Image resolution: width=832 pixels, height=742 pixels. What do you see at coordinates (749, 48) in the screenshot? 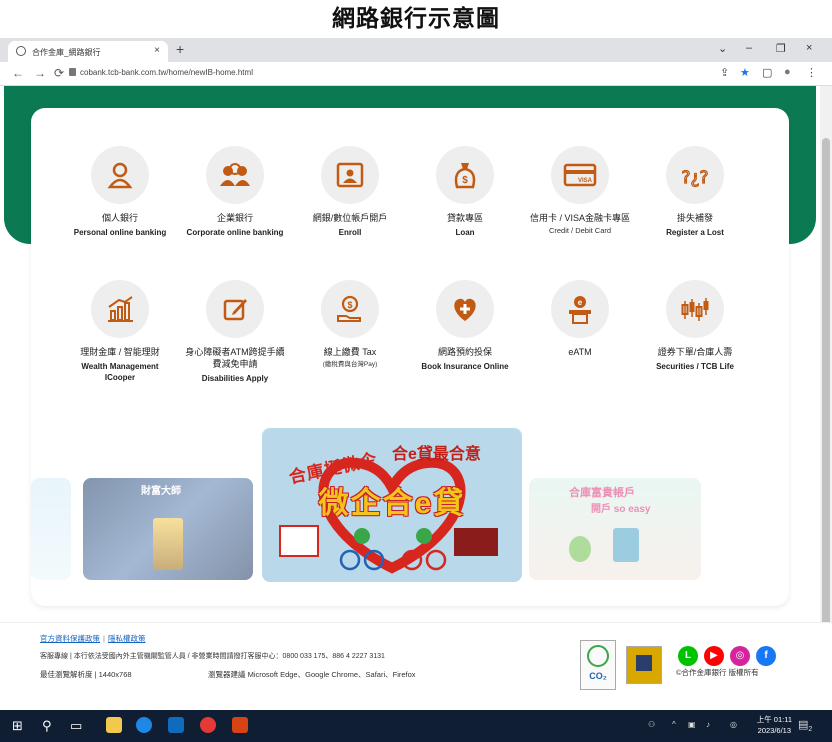
I see `minimize-button: –` at bounding box center [749, 48].